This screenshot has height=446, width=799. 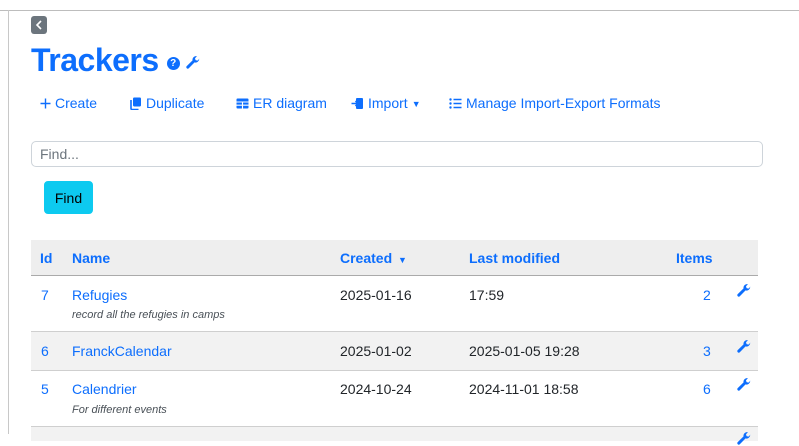 I want to click on column-header-id: Id, so click(x=46, y=258).